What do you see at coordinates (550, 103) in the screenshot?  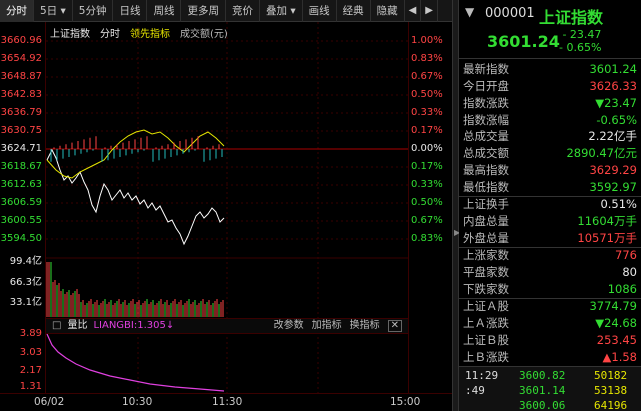 I see `quote-row: 指数涨跌 ▼23.47` at bounding box center [550, 103].